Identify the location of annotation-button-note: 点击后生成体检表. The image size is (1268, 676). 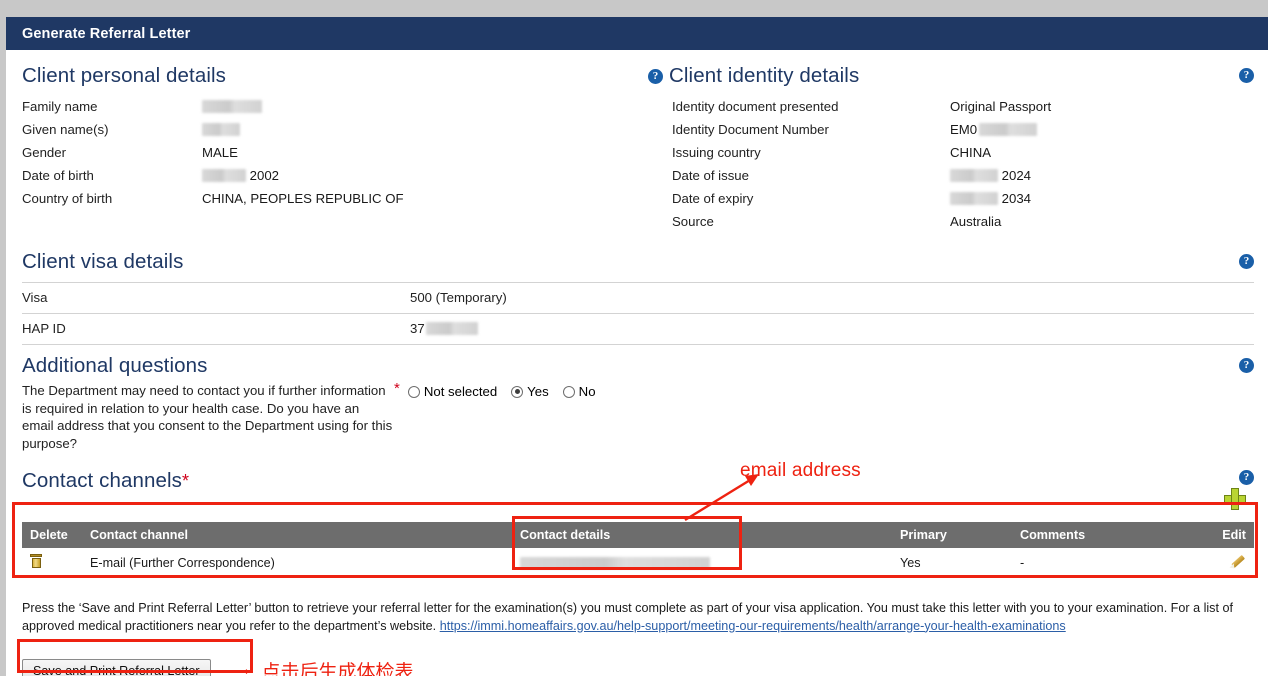
(337, 668).